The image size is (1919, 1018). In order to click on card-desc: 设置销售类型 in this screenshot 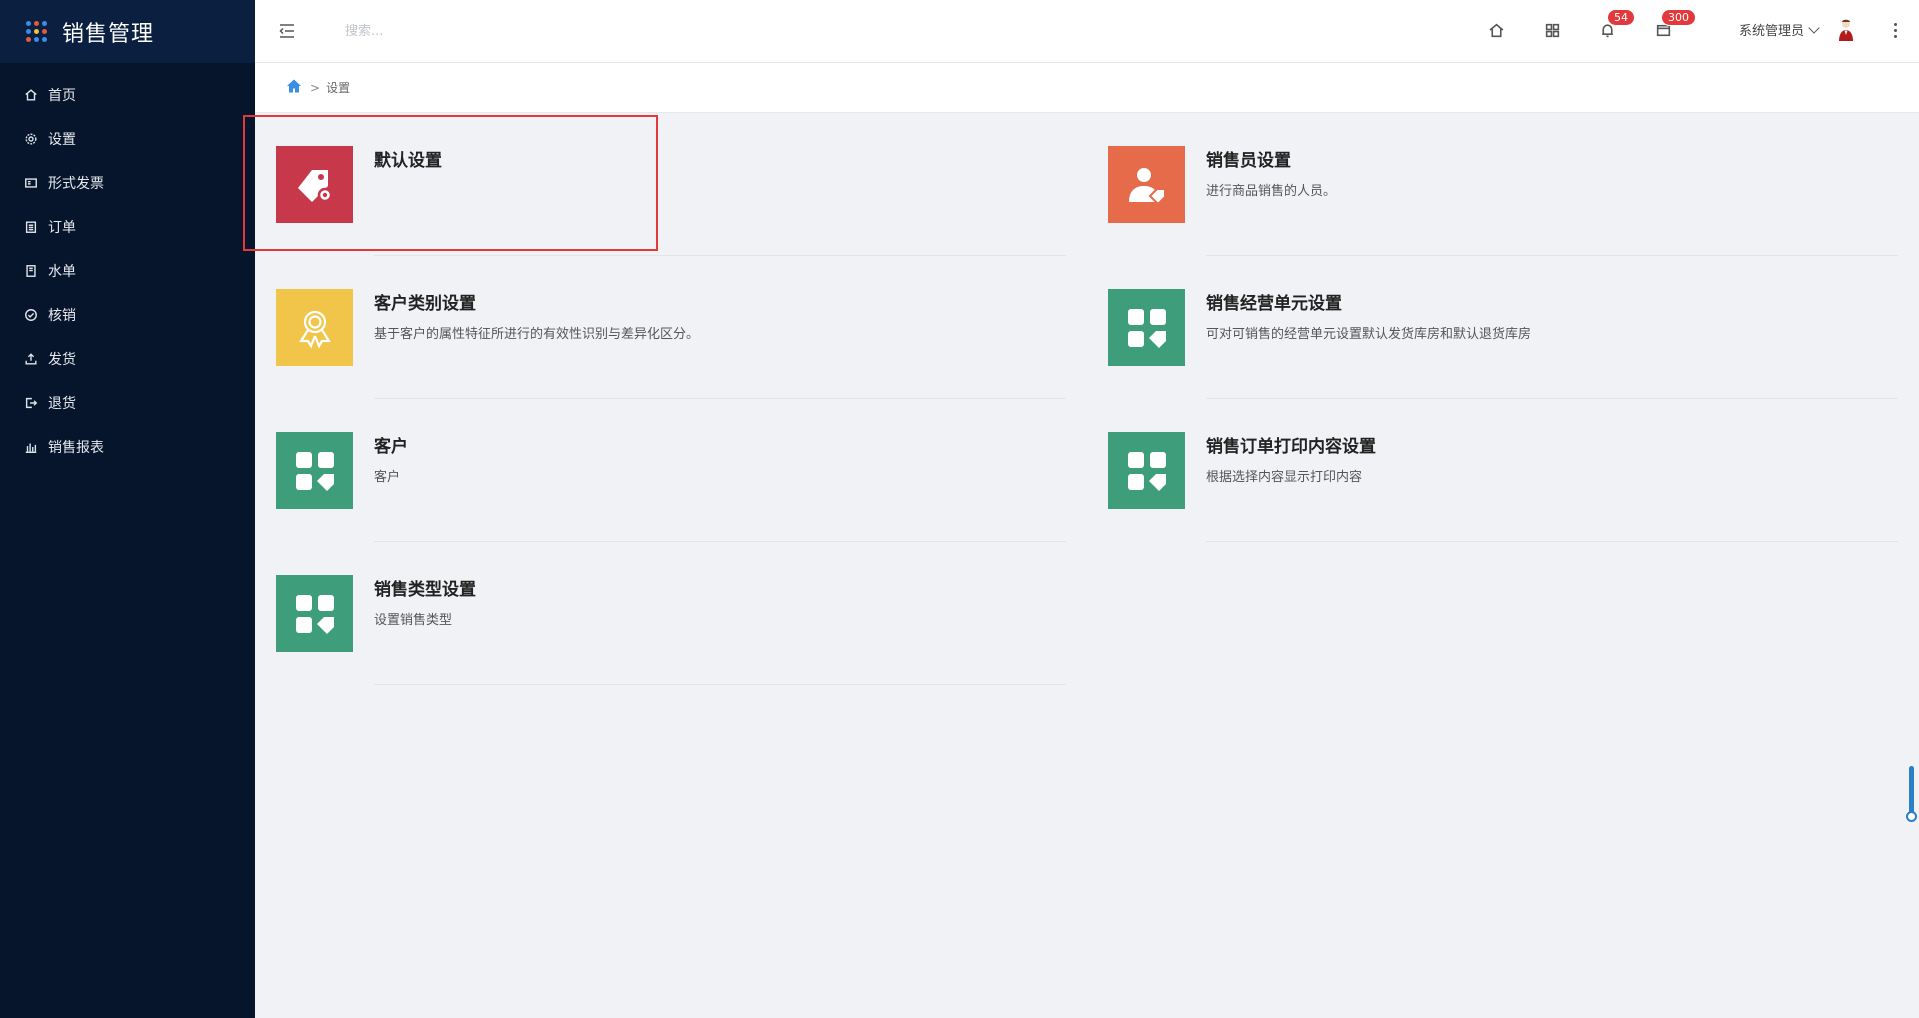, I will do `click(413, 620)`.